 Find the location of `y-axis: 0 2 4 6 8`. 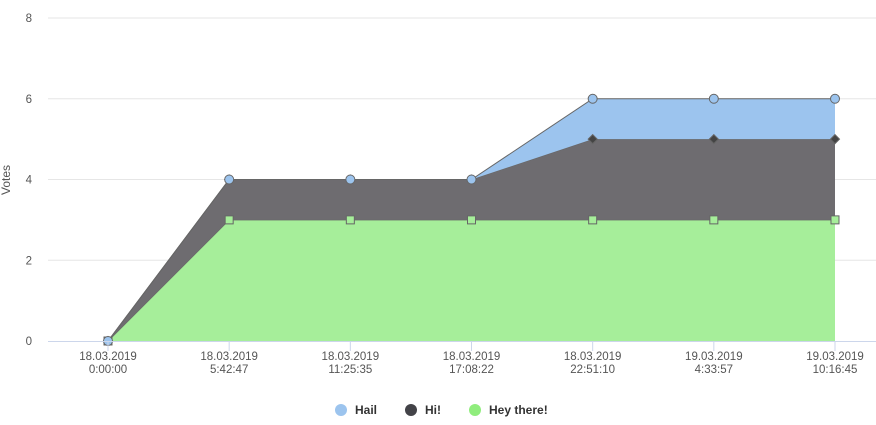

y-axis: 0 2 4 6 8 is located at coordinates (29, 180).